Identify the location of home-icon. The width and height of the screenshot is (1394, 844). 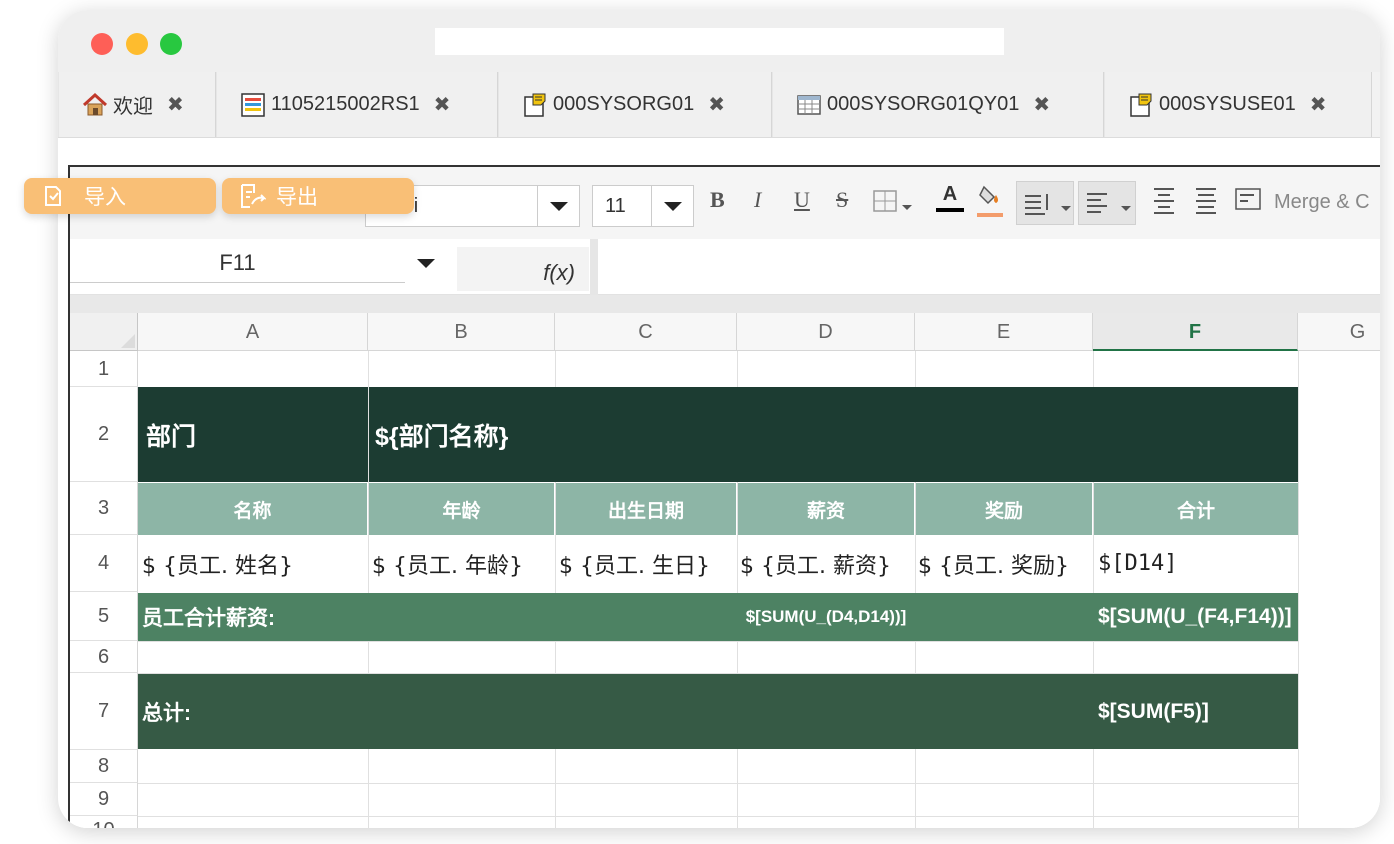
(95, 105).